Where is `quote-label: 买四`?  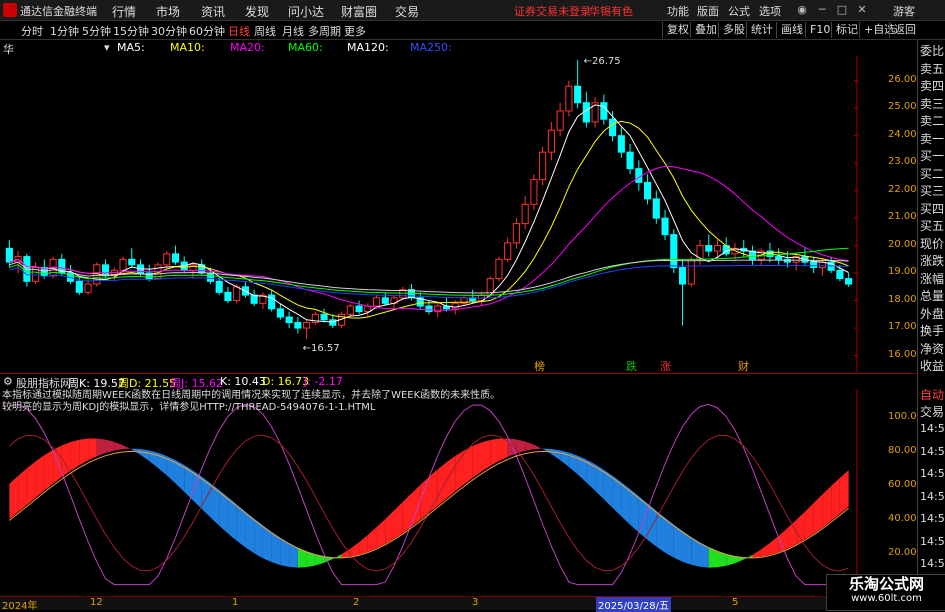 quote-label: 买四 is located at coordinates (932, 208).